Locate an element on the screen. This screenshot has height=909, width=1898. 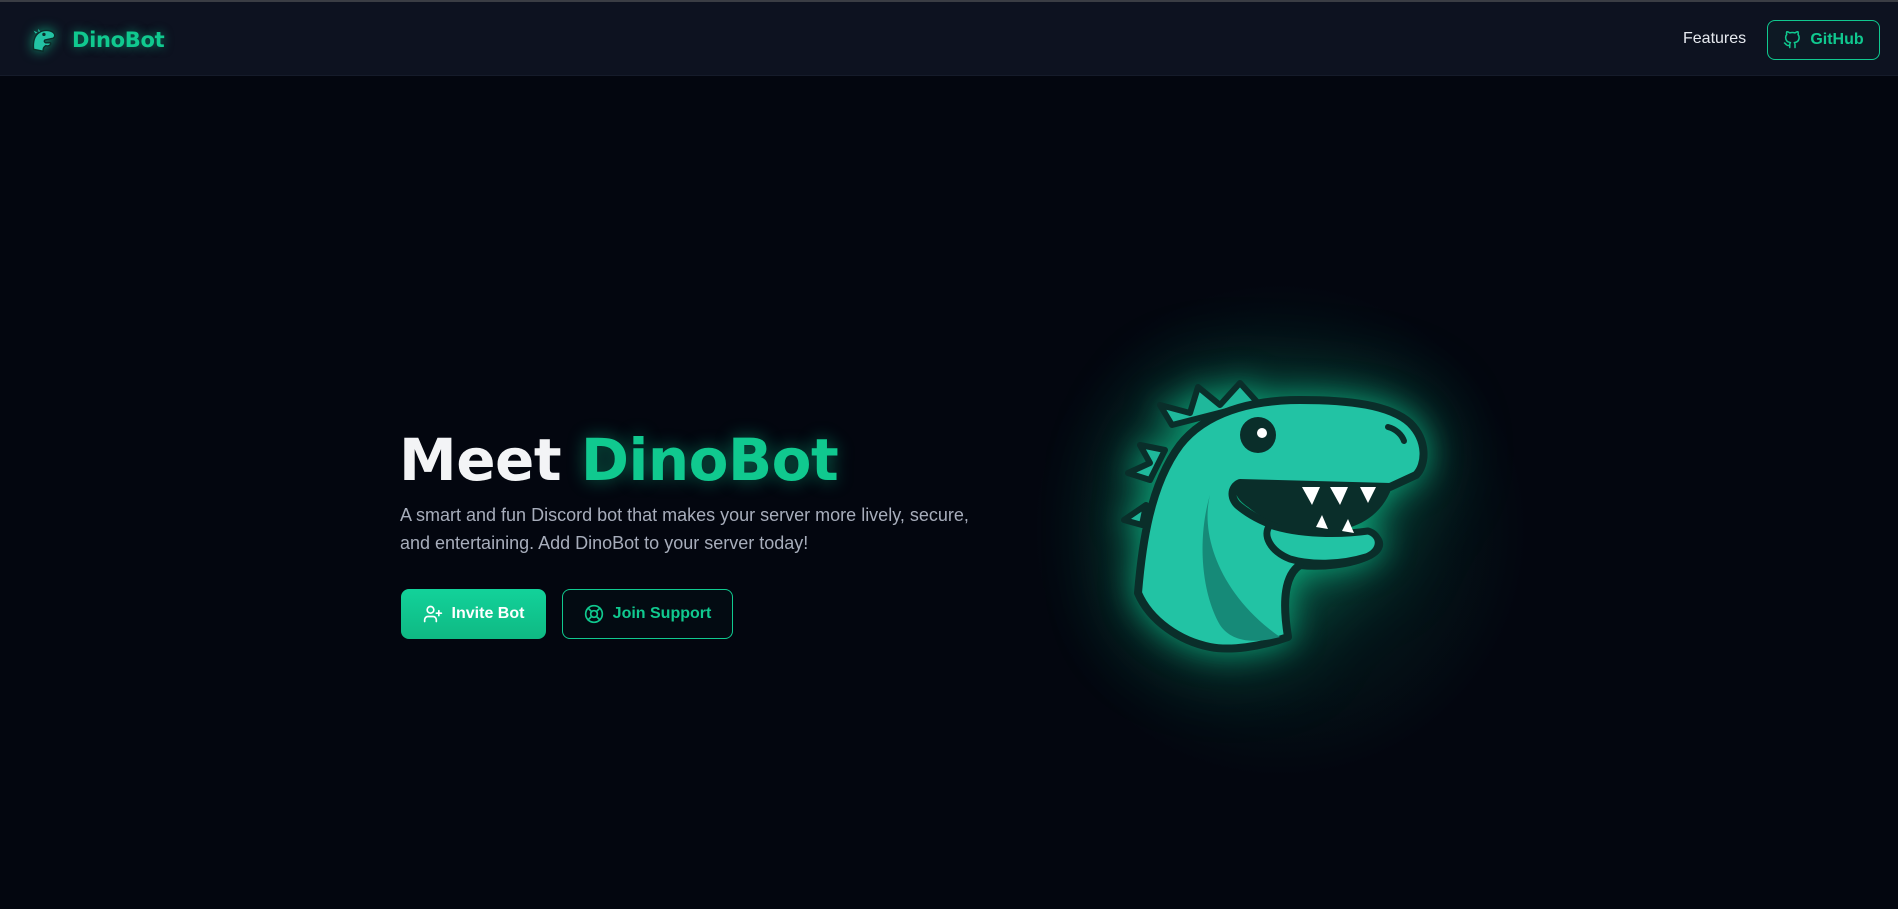
navbar: DinoBot Features GitHub is located at coordinates (949, 39).